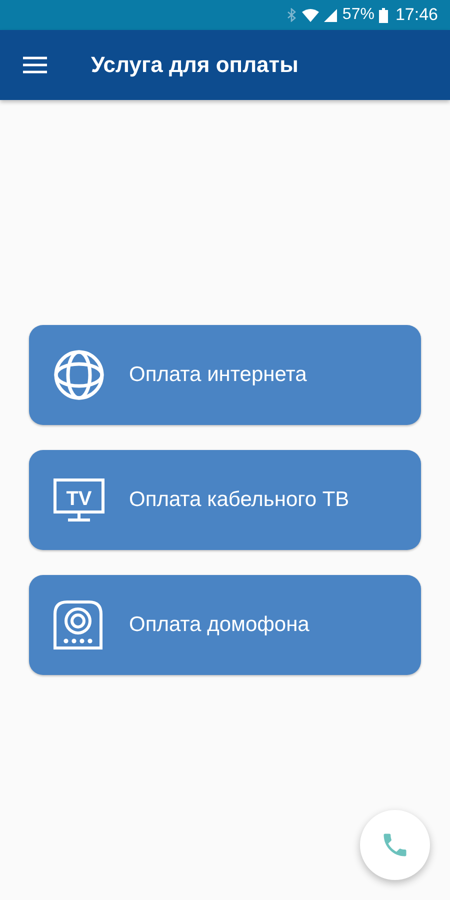 Image resolution: width=450 pixels, height=900 pixels. I want to click on app-bar-title: Услуга для оплаты, so click(194, 65).